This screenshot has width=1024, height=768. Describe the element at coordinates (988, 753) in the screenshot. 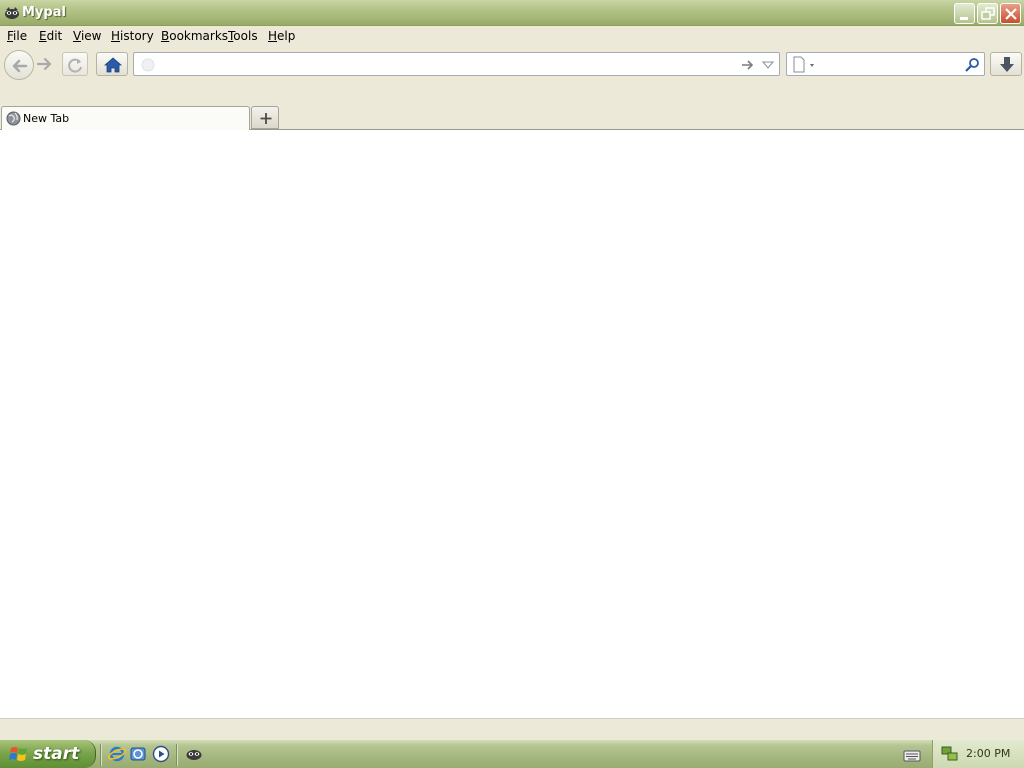

I see `clock: 2:00 PM` at that location.